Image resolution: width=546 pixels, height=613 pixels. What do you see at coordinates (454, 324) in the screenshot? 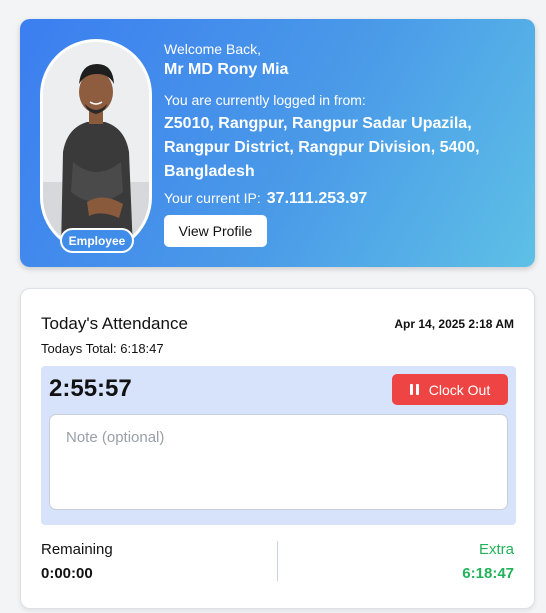
I see `attendance-datetime: Apr 14, 2025 2:18 AM` at bounding box center [454, 324].